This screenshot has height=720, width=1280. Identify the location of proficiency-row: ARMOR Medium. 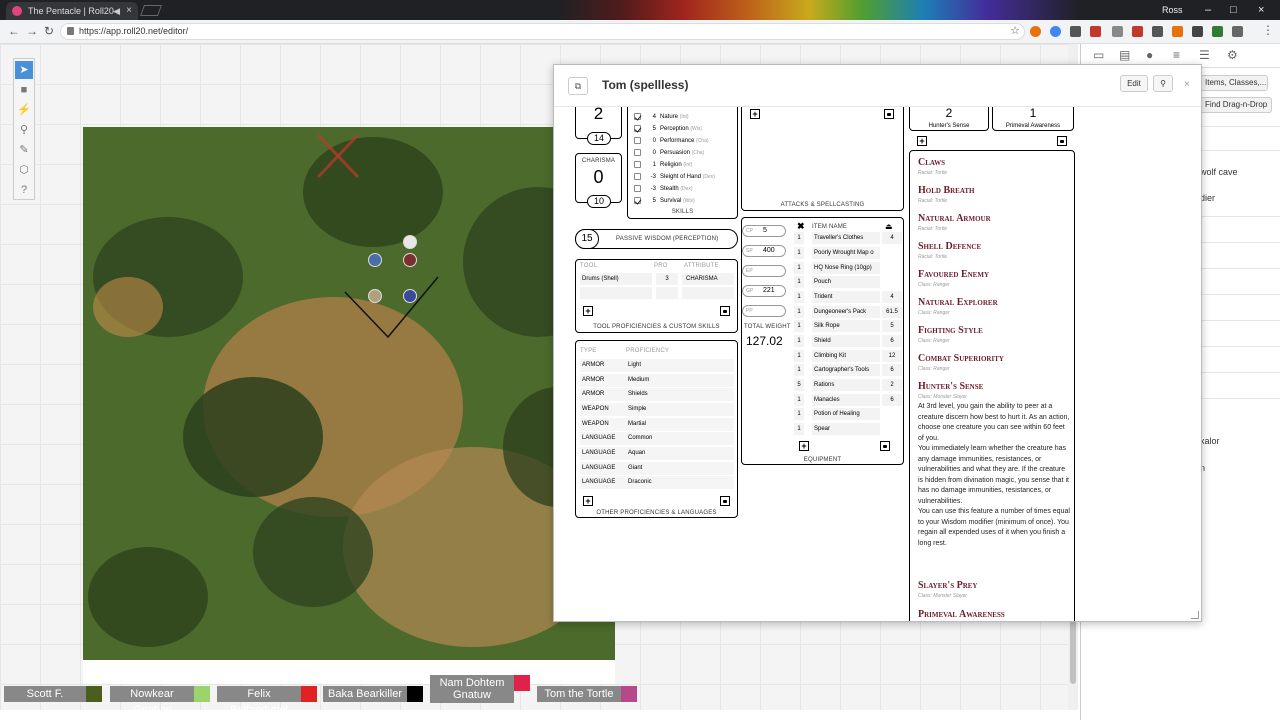
(657, 380).